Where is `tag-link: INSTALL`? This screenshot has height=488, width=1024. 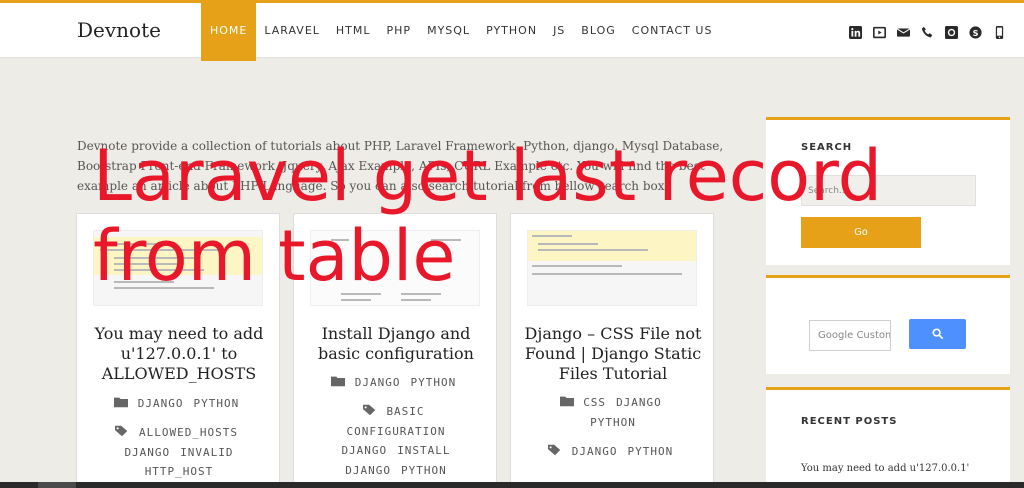
tag-link: INSTALL is located at coordinates (423, 450).